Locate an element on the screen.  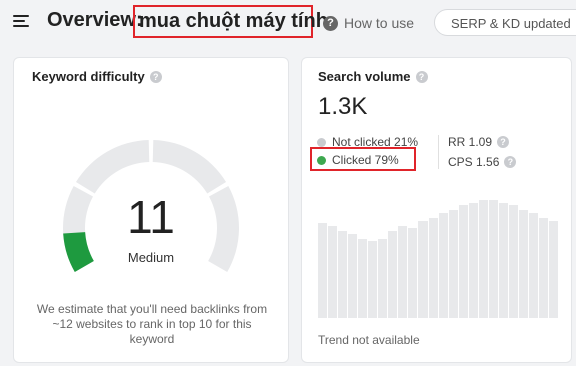
rr-help-icon: ? is located at coordinates (503, 142).